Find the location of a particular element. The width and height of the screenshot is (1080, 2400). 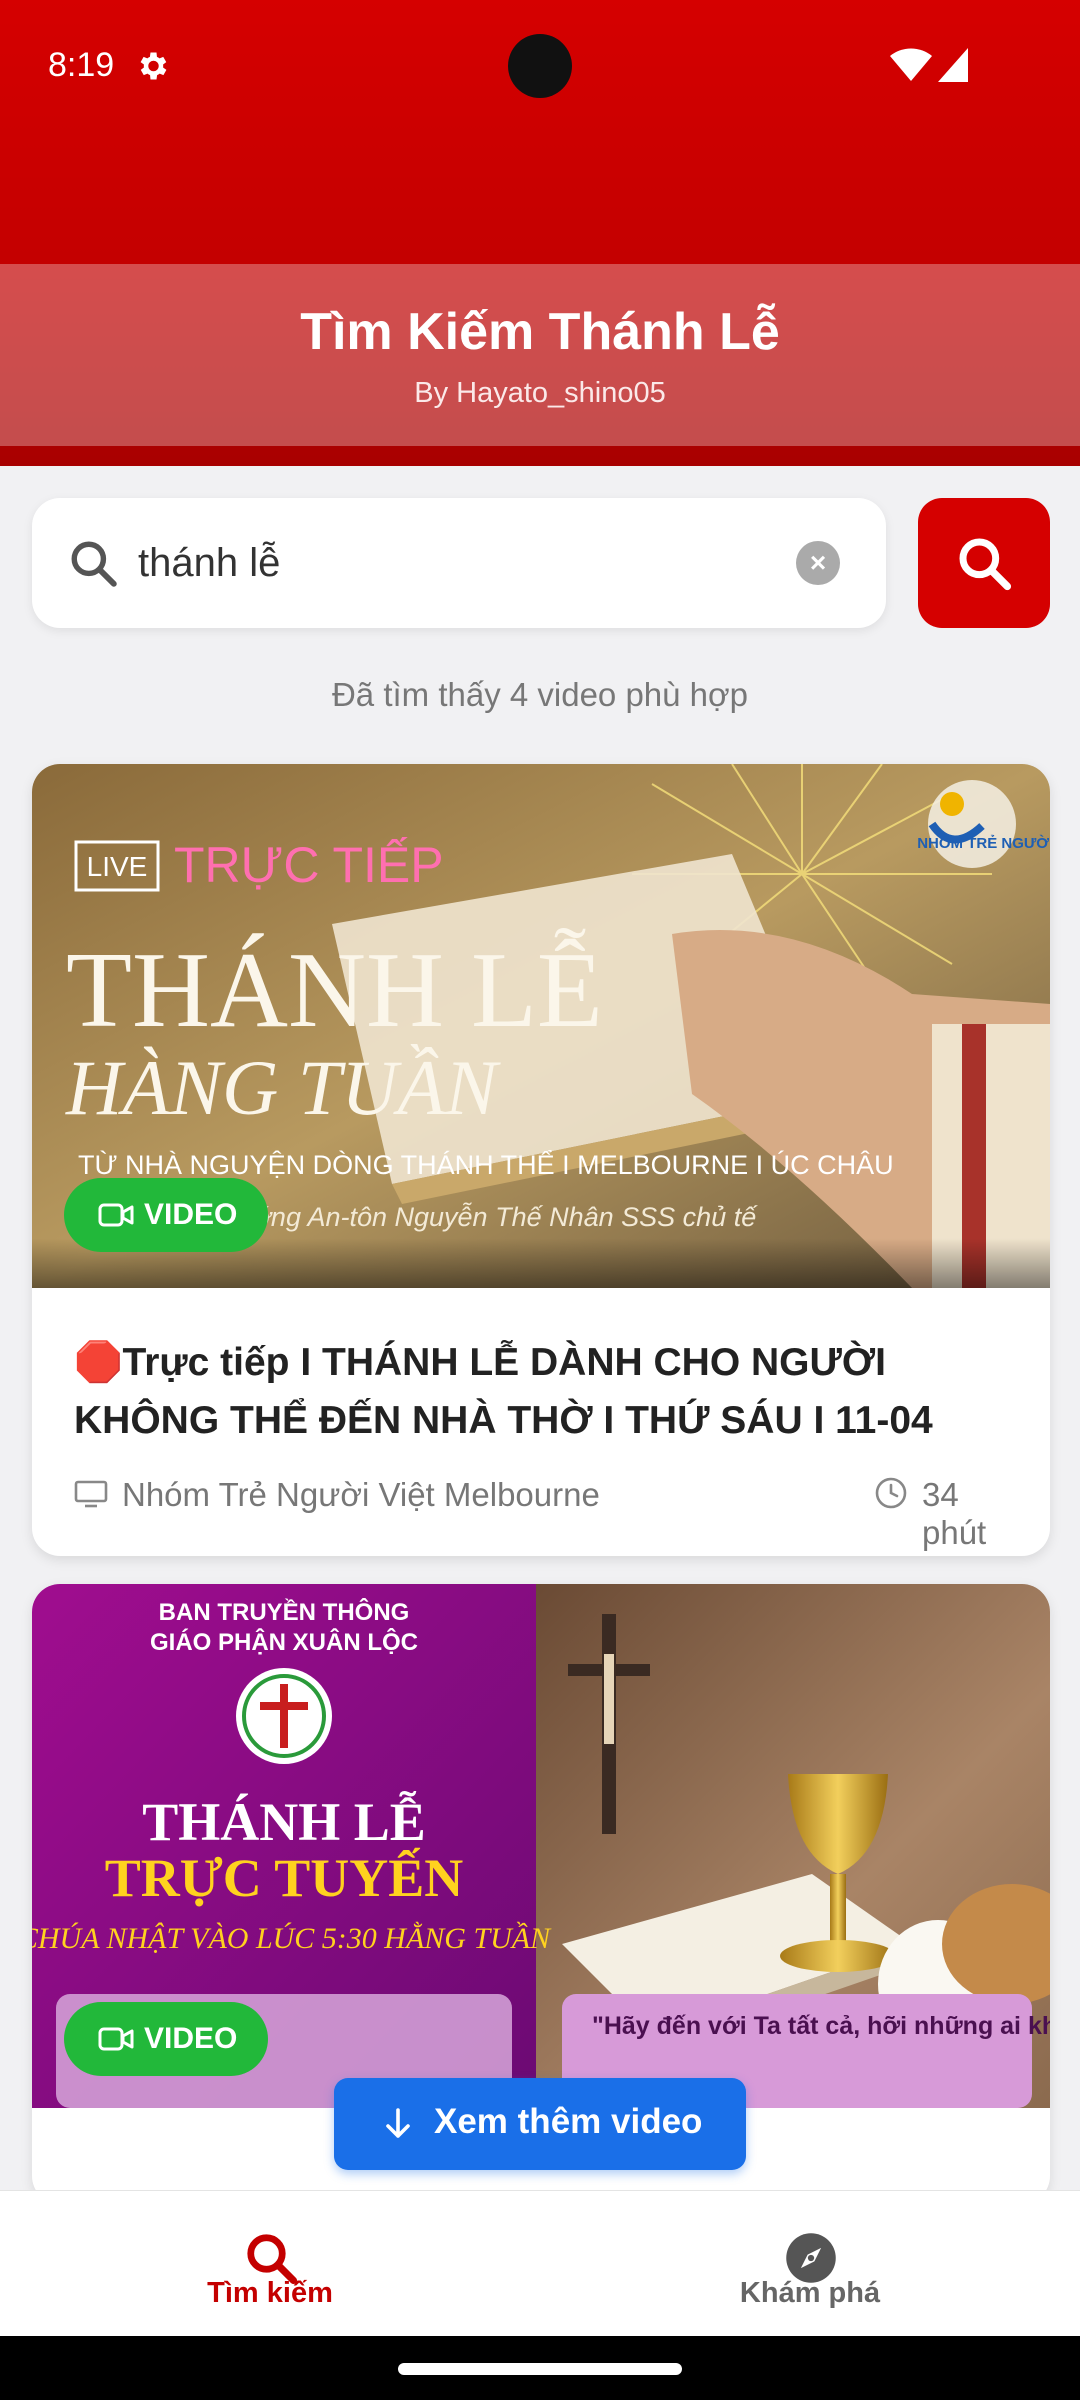

load-more-button: Xem thêm video is located at coordinates (540, 2124).